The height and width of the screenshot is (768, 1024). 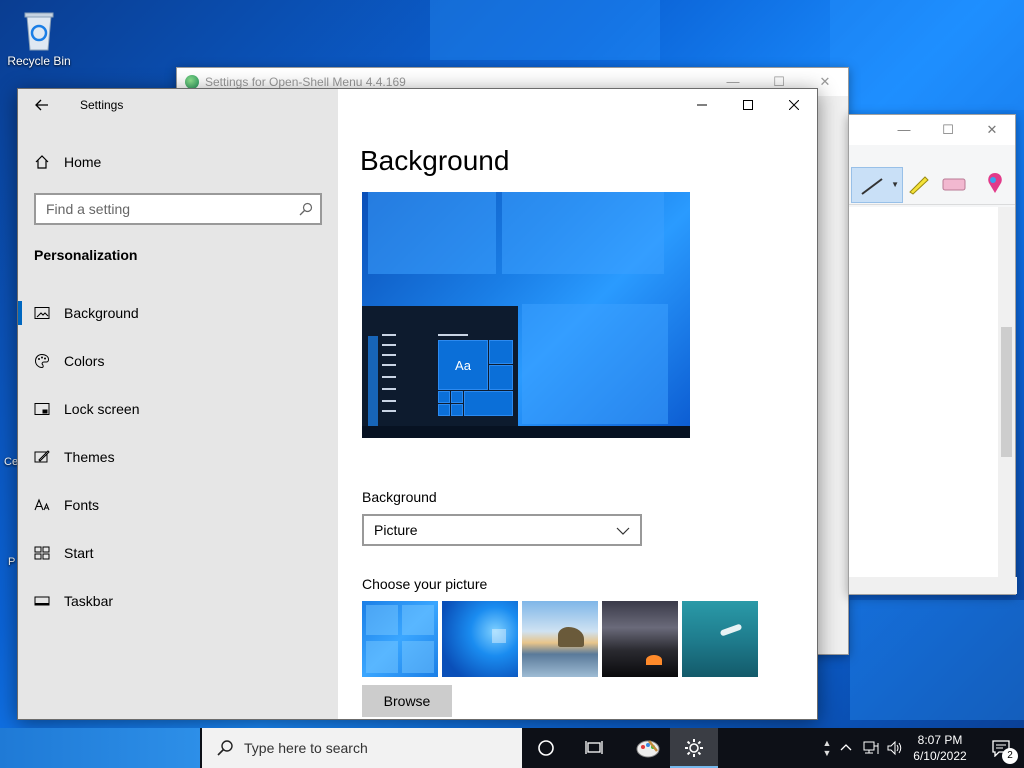 What do you see at coordinates (42, 313) in the screenshot?
I see `picture-icon` at bounding box center [42, 313].